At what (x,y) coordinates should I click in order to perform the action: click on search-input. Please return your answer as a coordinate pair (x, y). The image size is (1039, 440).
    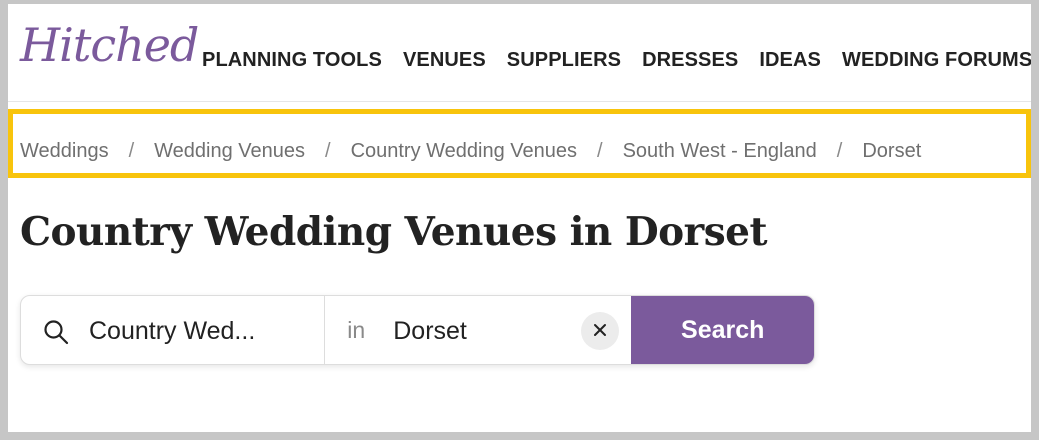
    Looking at the image, I should click on (199, 331).